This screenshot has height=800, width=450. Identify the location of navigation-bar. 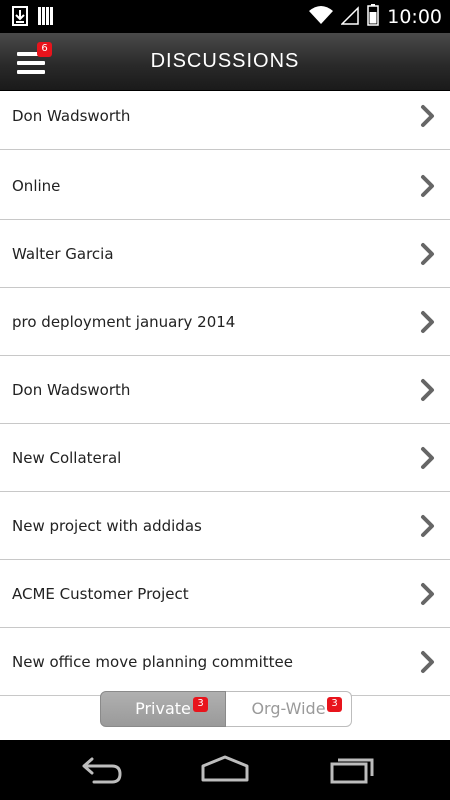
(225, 770).